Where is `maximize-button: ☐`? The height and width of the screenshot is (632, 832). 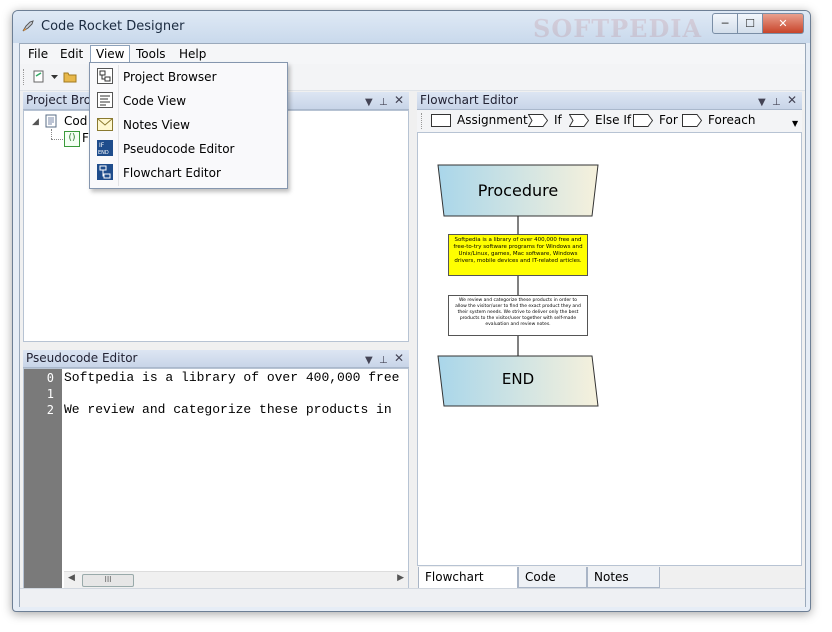
maximize-button: ☐ is located at coordinates (750, 23).